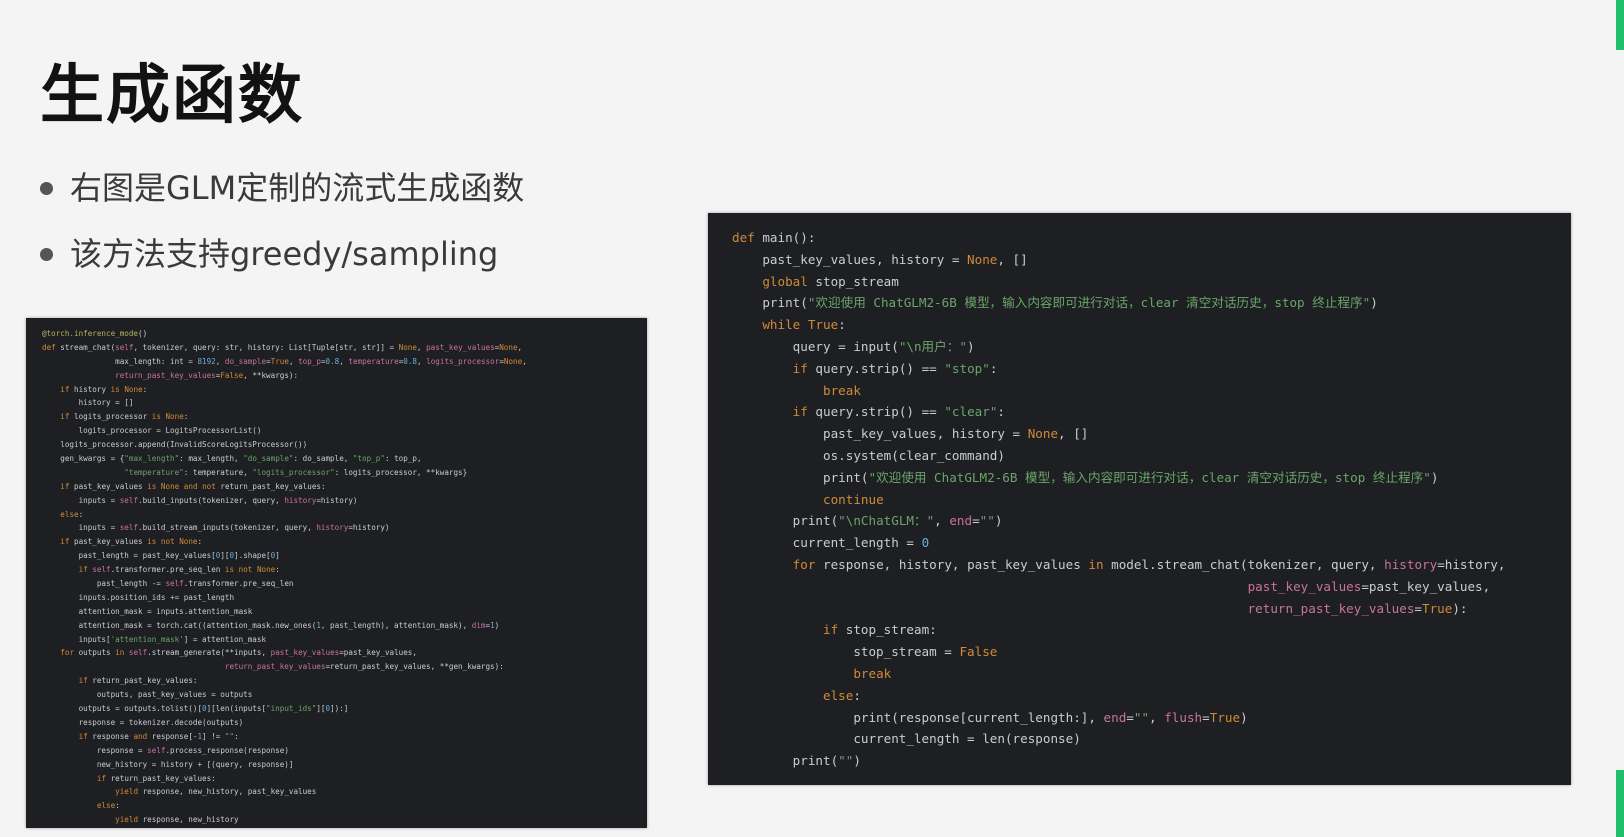 The image size is (1624, 837). Describe the element at coordinates (796, 761) in the screenshot. I see `code-line: print("")` at that location.